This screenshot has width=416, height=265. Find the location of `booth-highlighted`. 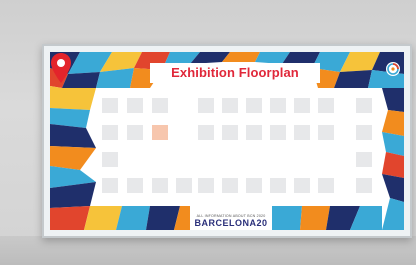

booth-highlighted is located at coordinates (160, 132).